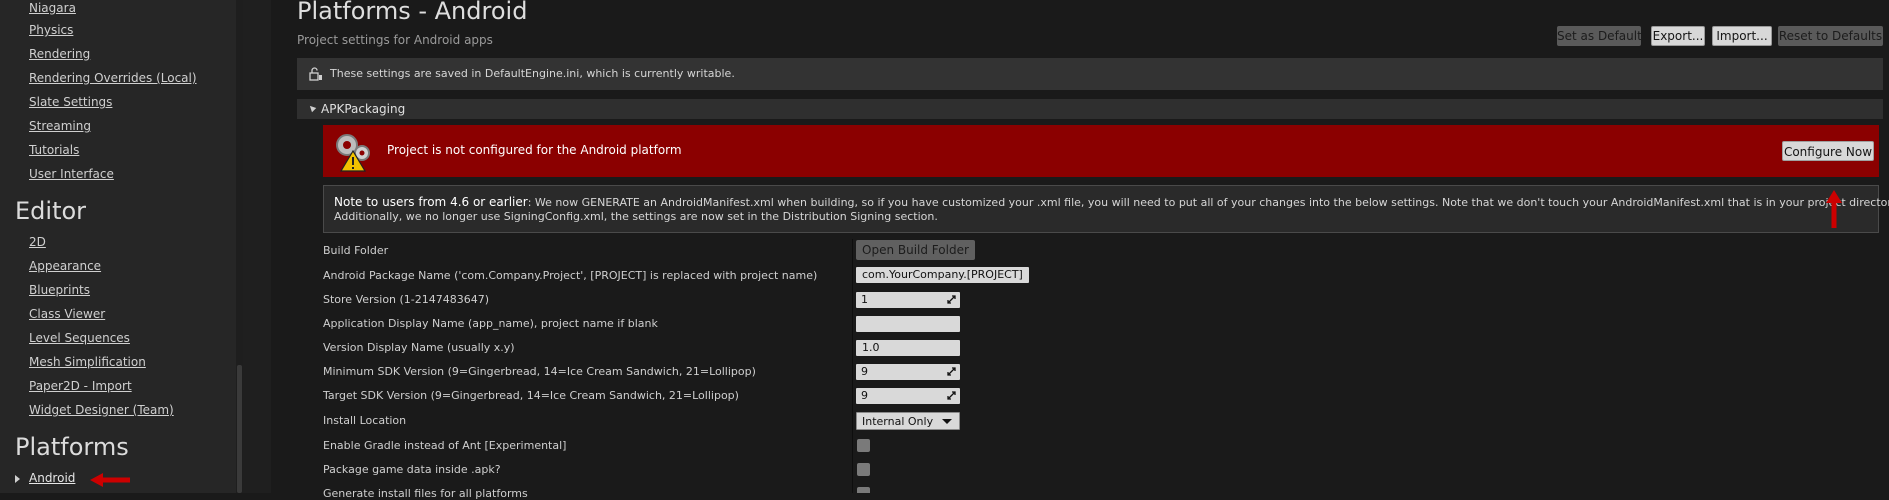  What do you see at coordinates (864, 395) in the screenshot?
I see `target-sdk-value: 9` at bounding box center [864, 395].